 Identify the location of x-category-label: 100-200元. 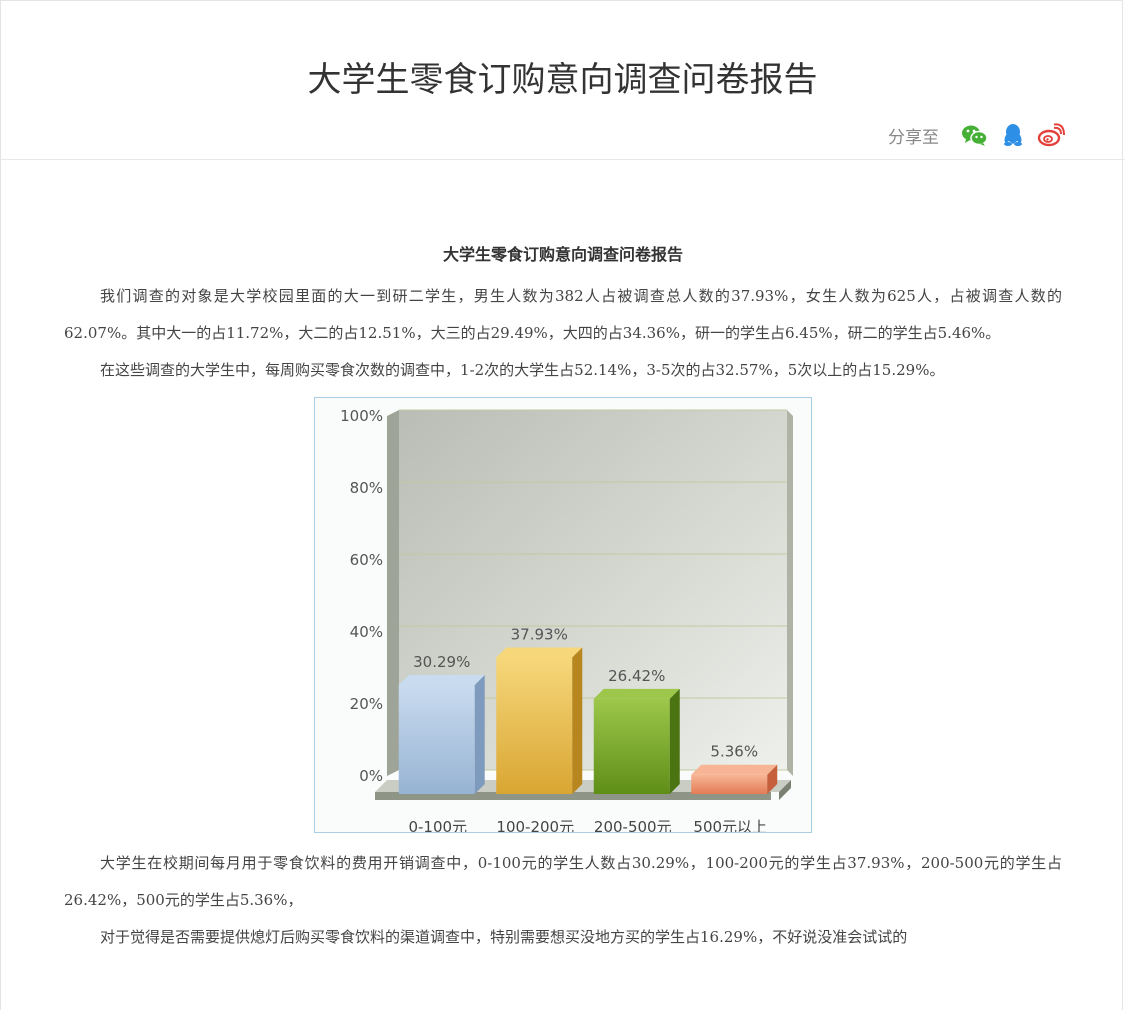
(535, 825).